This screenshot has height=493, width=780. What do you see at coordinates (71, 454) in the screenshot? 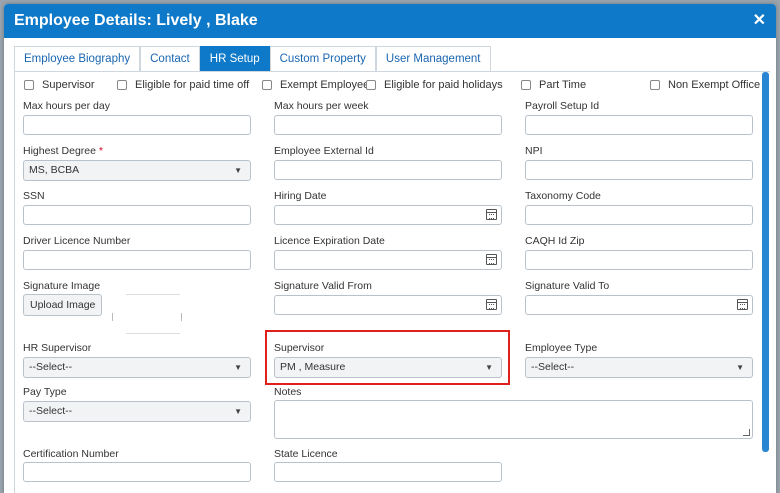
I see `certification-number-label: Certification Number` at bounding box center [71, 454].